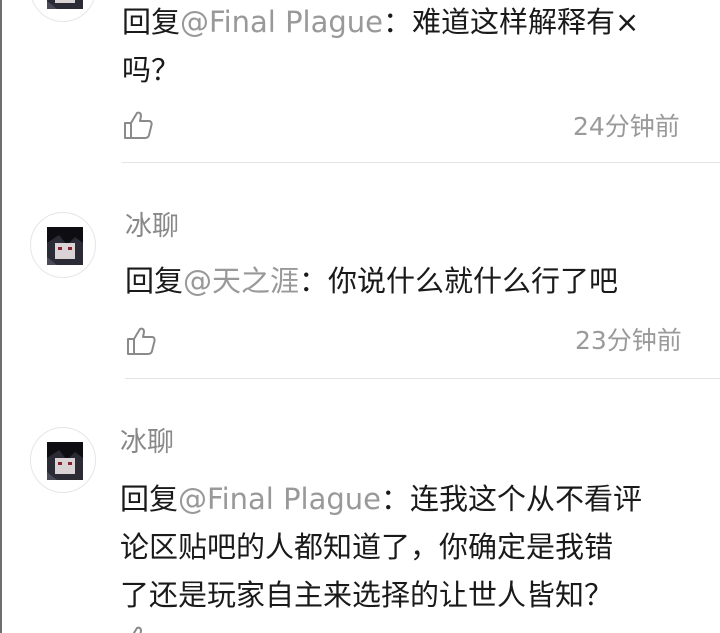  What do you see at coordinates (241, 281) in the screenshot?
I see `mention-link: @天之涯` at bounding box center [241, 281].